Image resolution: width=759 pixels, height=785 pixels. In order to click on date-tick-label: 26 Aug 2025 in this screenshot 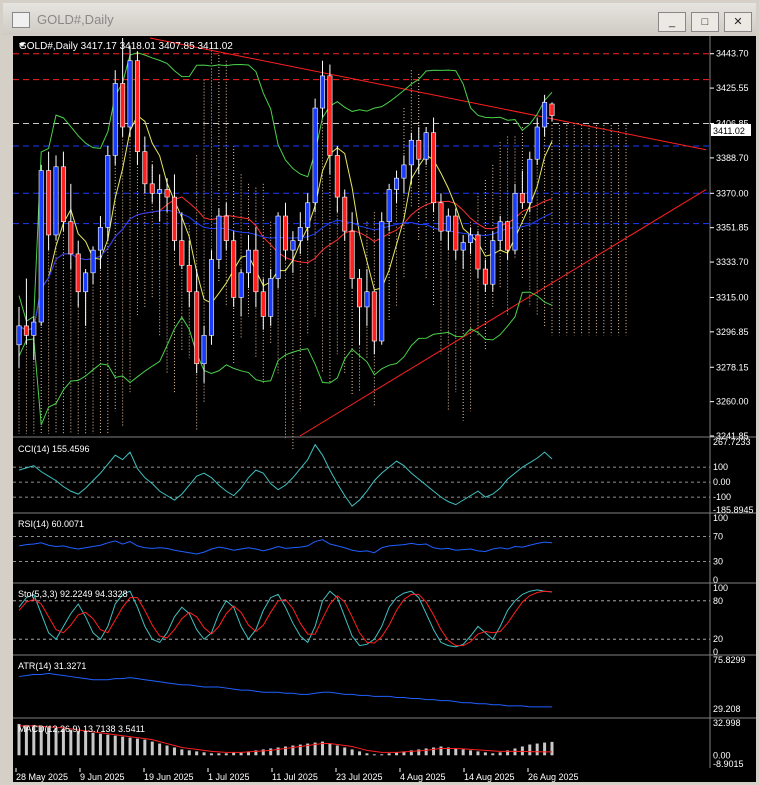, I will do `click(553, 777)`.